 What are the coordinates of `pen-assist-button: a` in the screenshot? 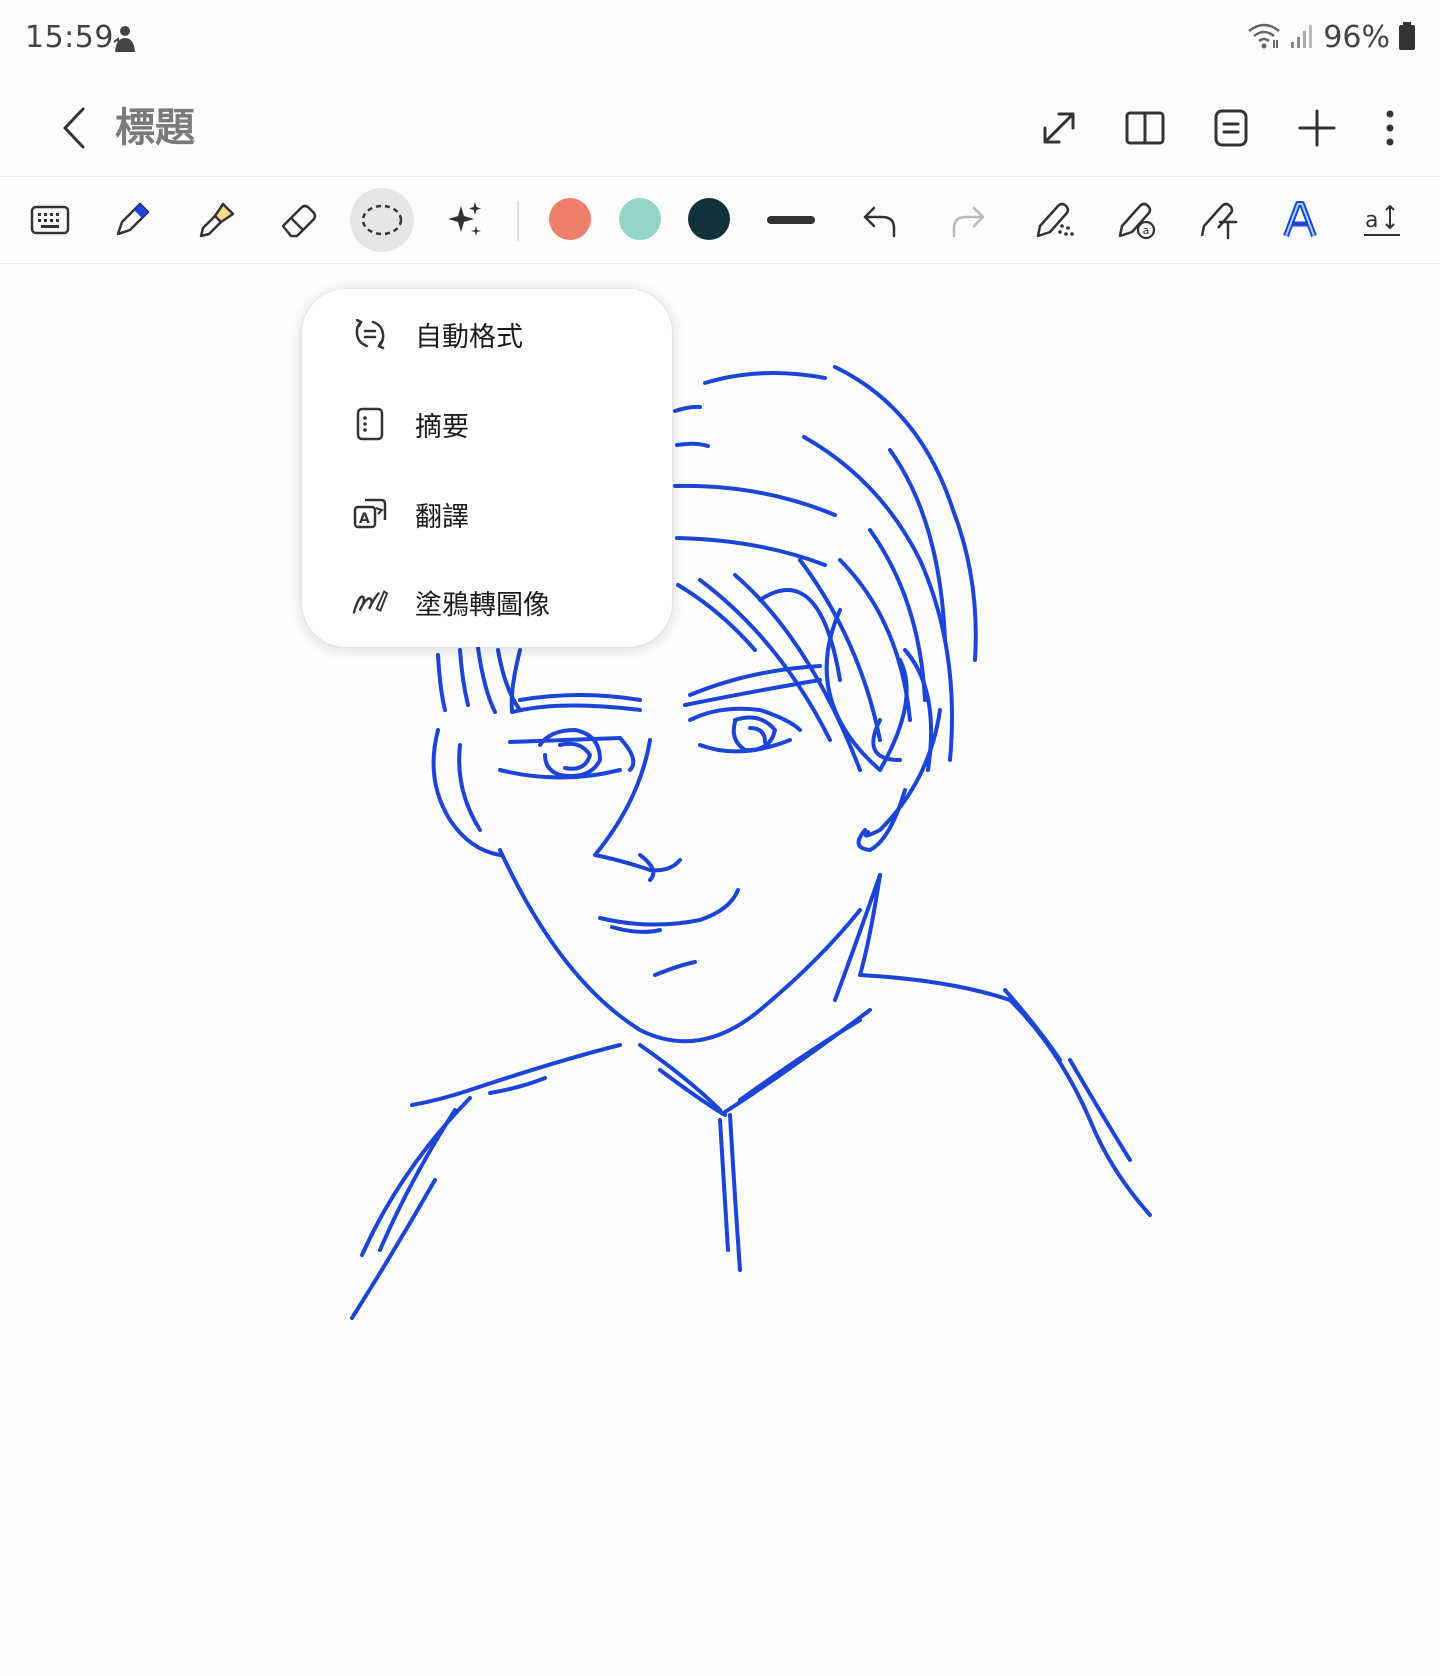 It's located at (1136, 220).